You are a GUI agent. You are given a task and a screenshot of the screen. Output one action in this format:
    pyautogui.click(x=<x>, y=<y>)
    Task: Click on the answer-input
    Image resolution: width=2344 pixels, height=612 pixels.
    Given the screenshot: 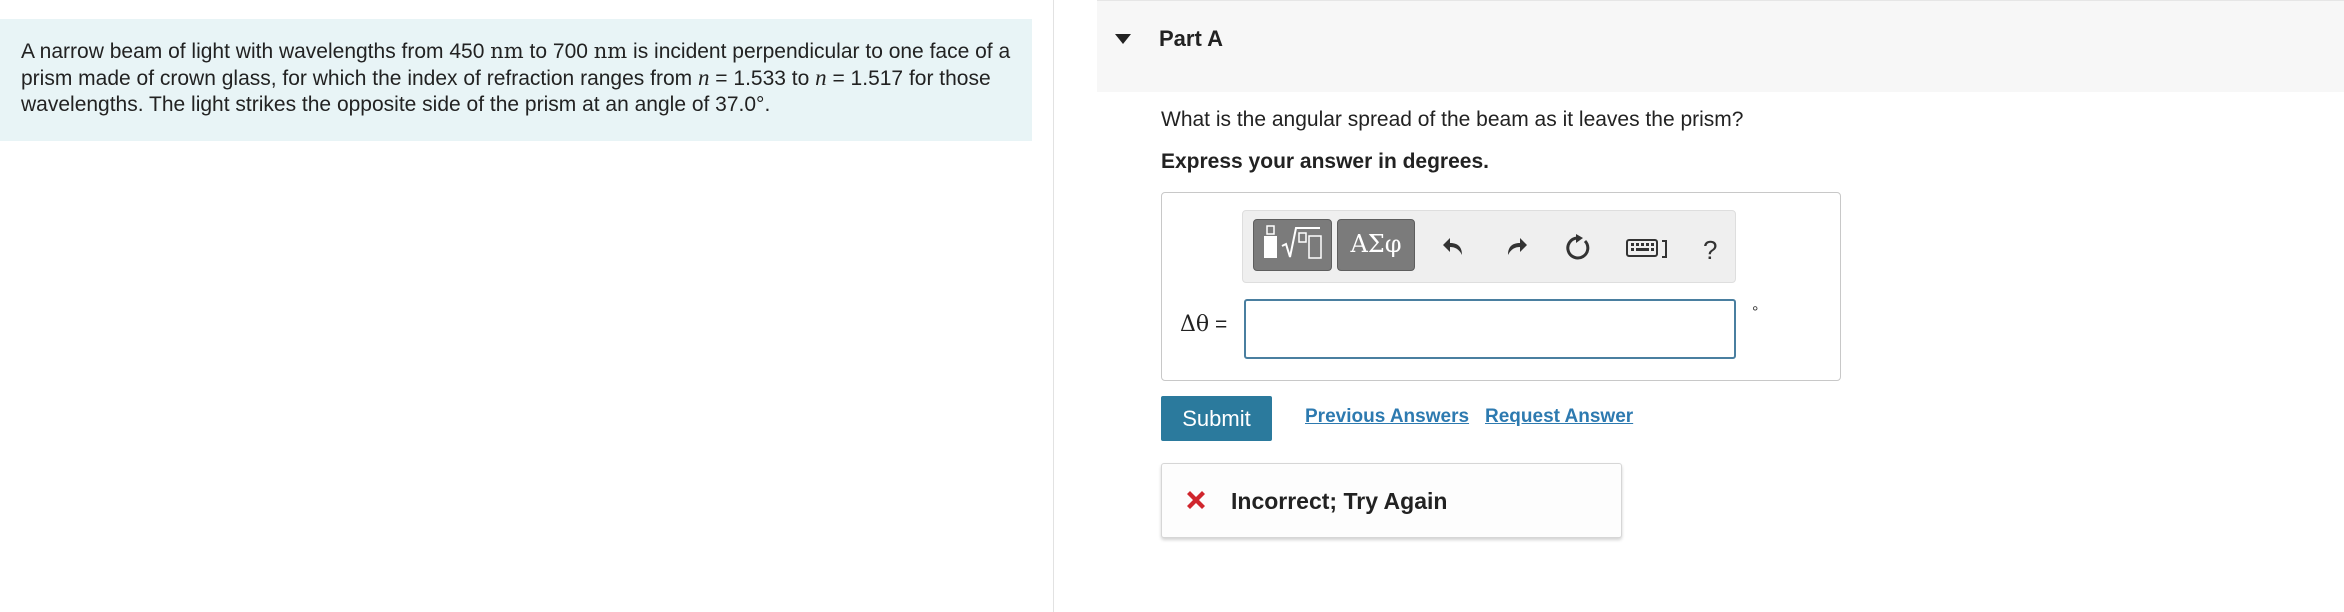 What is the action you would take?
    pyautogui.click(x=1490, y=329)
    